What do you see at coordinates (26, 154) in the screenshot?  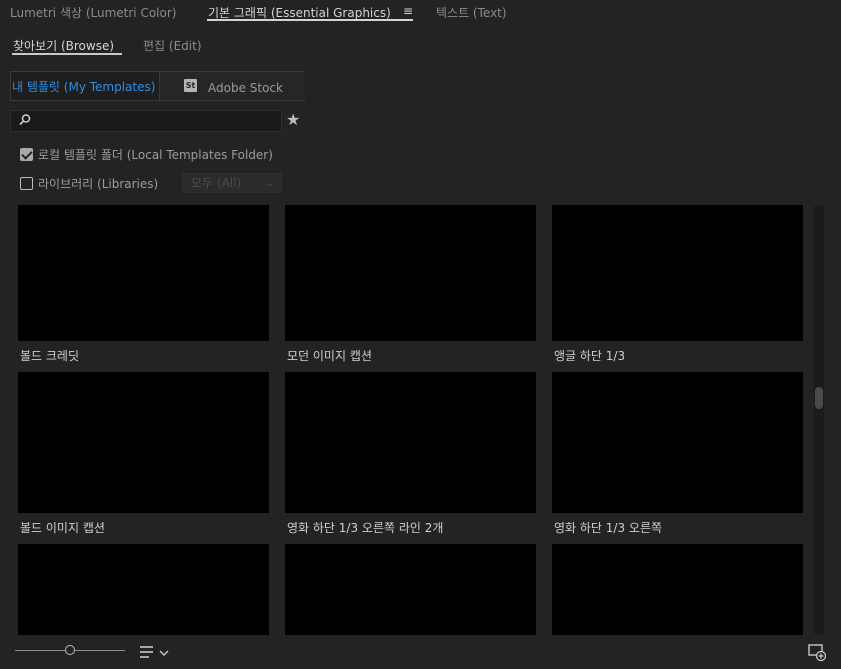 I see `local-templates-checkbox` at bounding box center [26, 154].